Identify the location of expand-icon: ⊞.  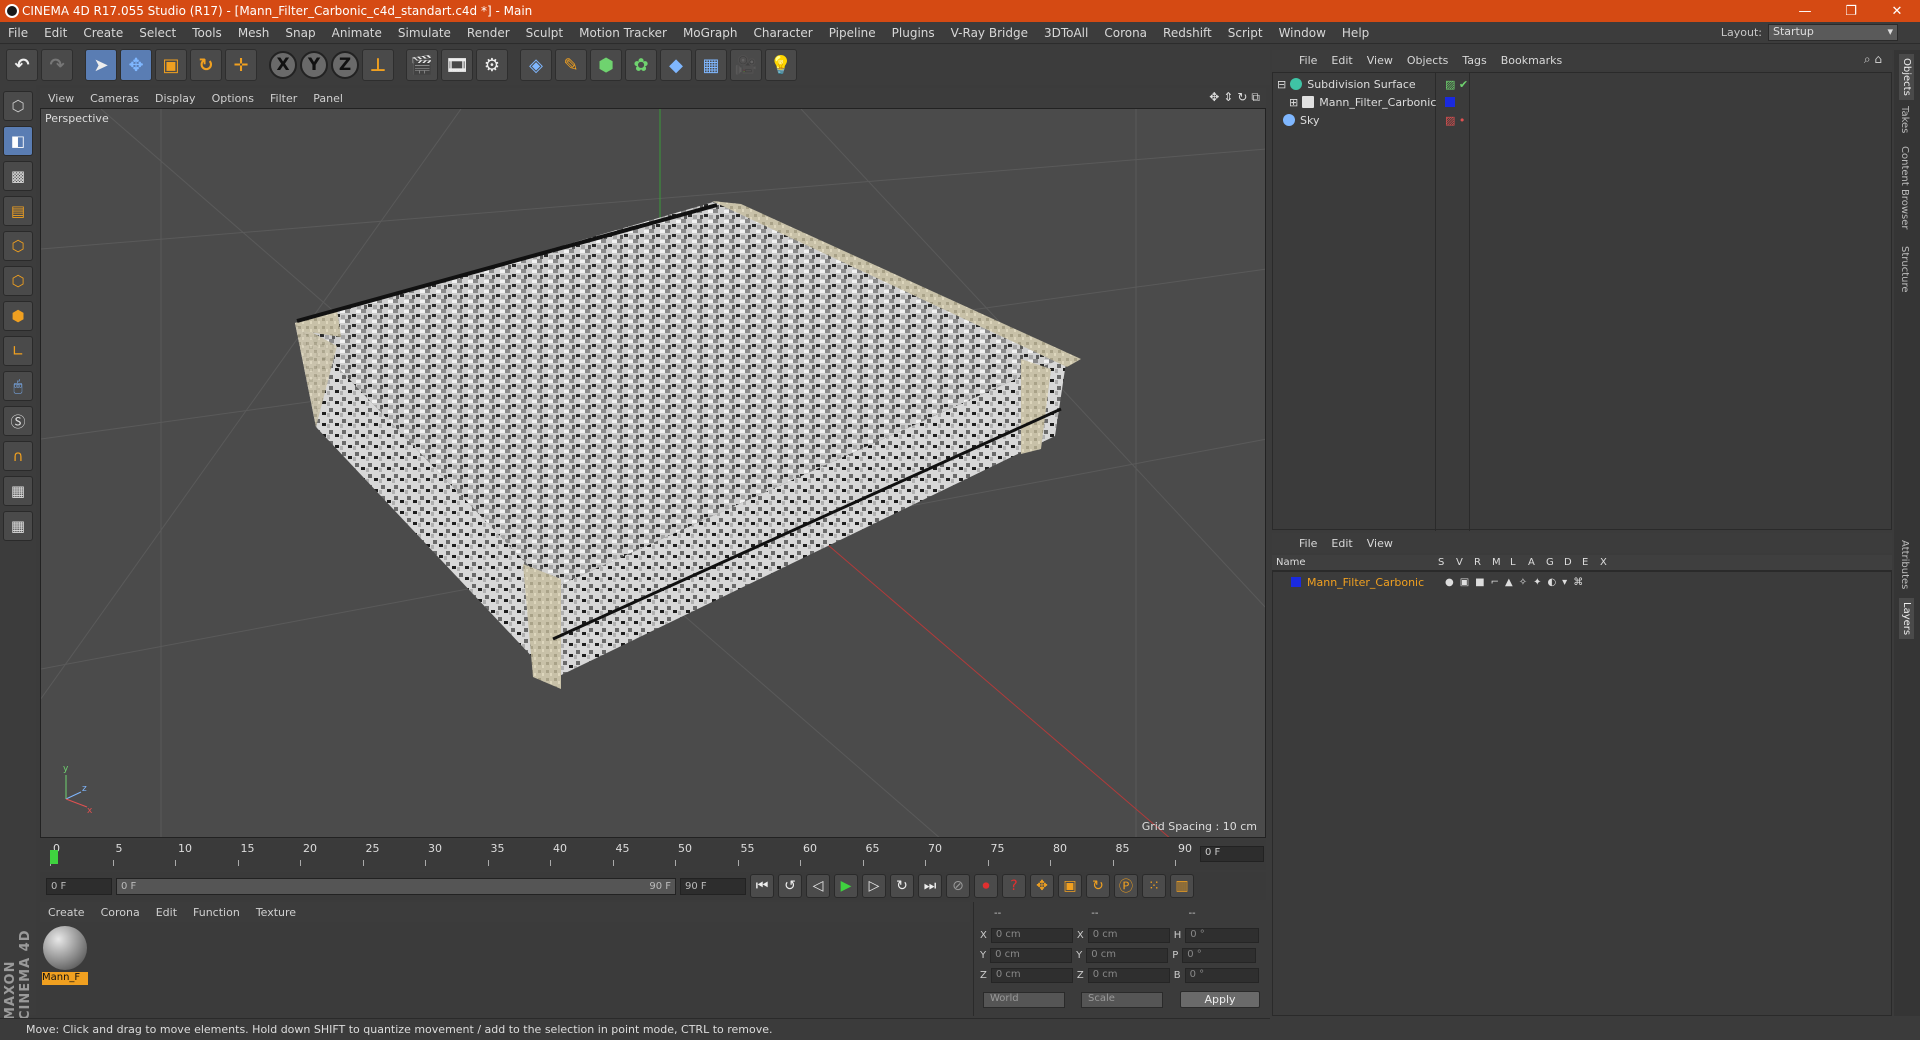
(1293, 102).